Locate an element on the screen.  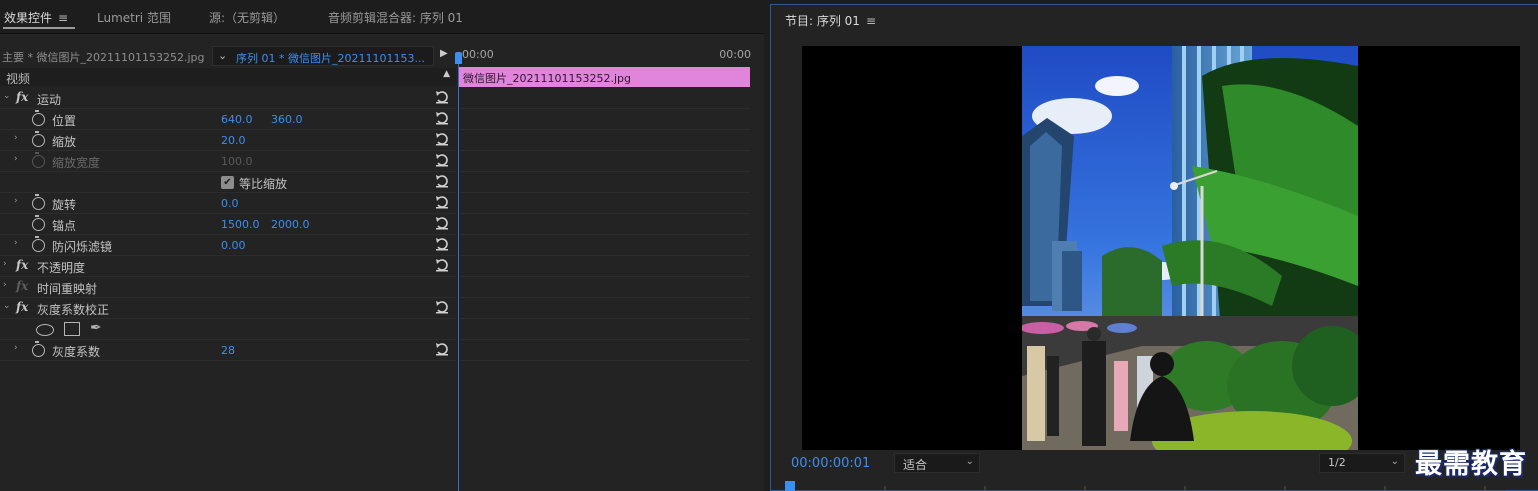
opacity-label: 不透明度 is located at coordinates (61, 268).